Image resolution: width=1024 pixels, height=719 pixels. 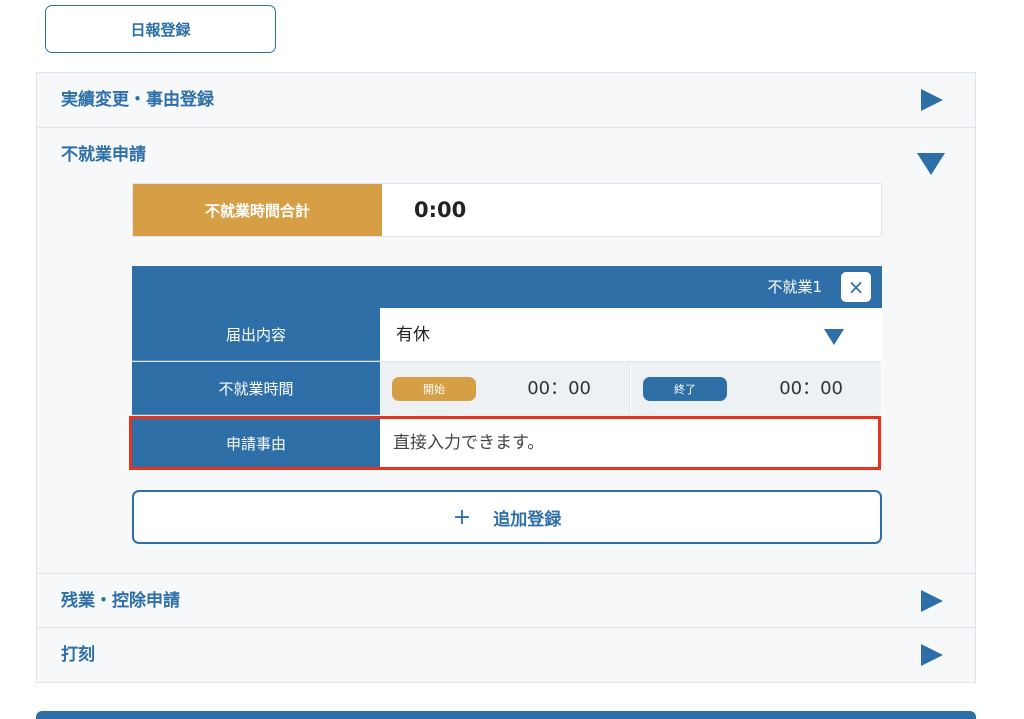 I want to click on absence-card-header: 不就業1 ×, so click(x=507, y=287).